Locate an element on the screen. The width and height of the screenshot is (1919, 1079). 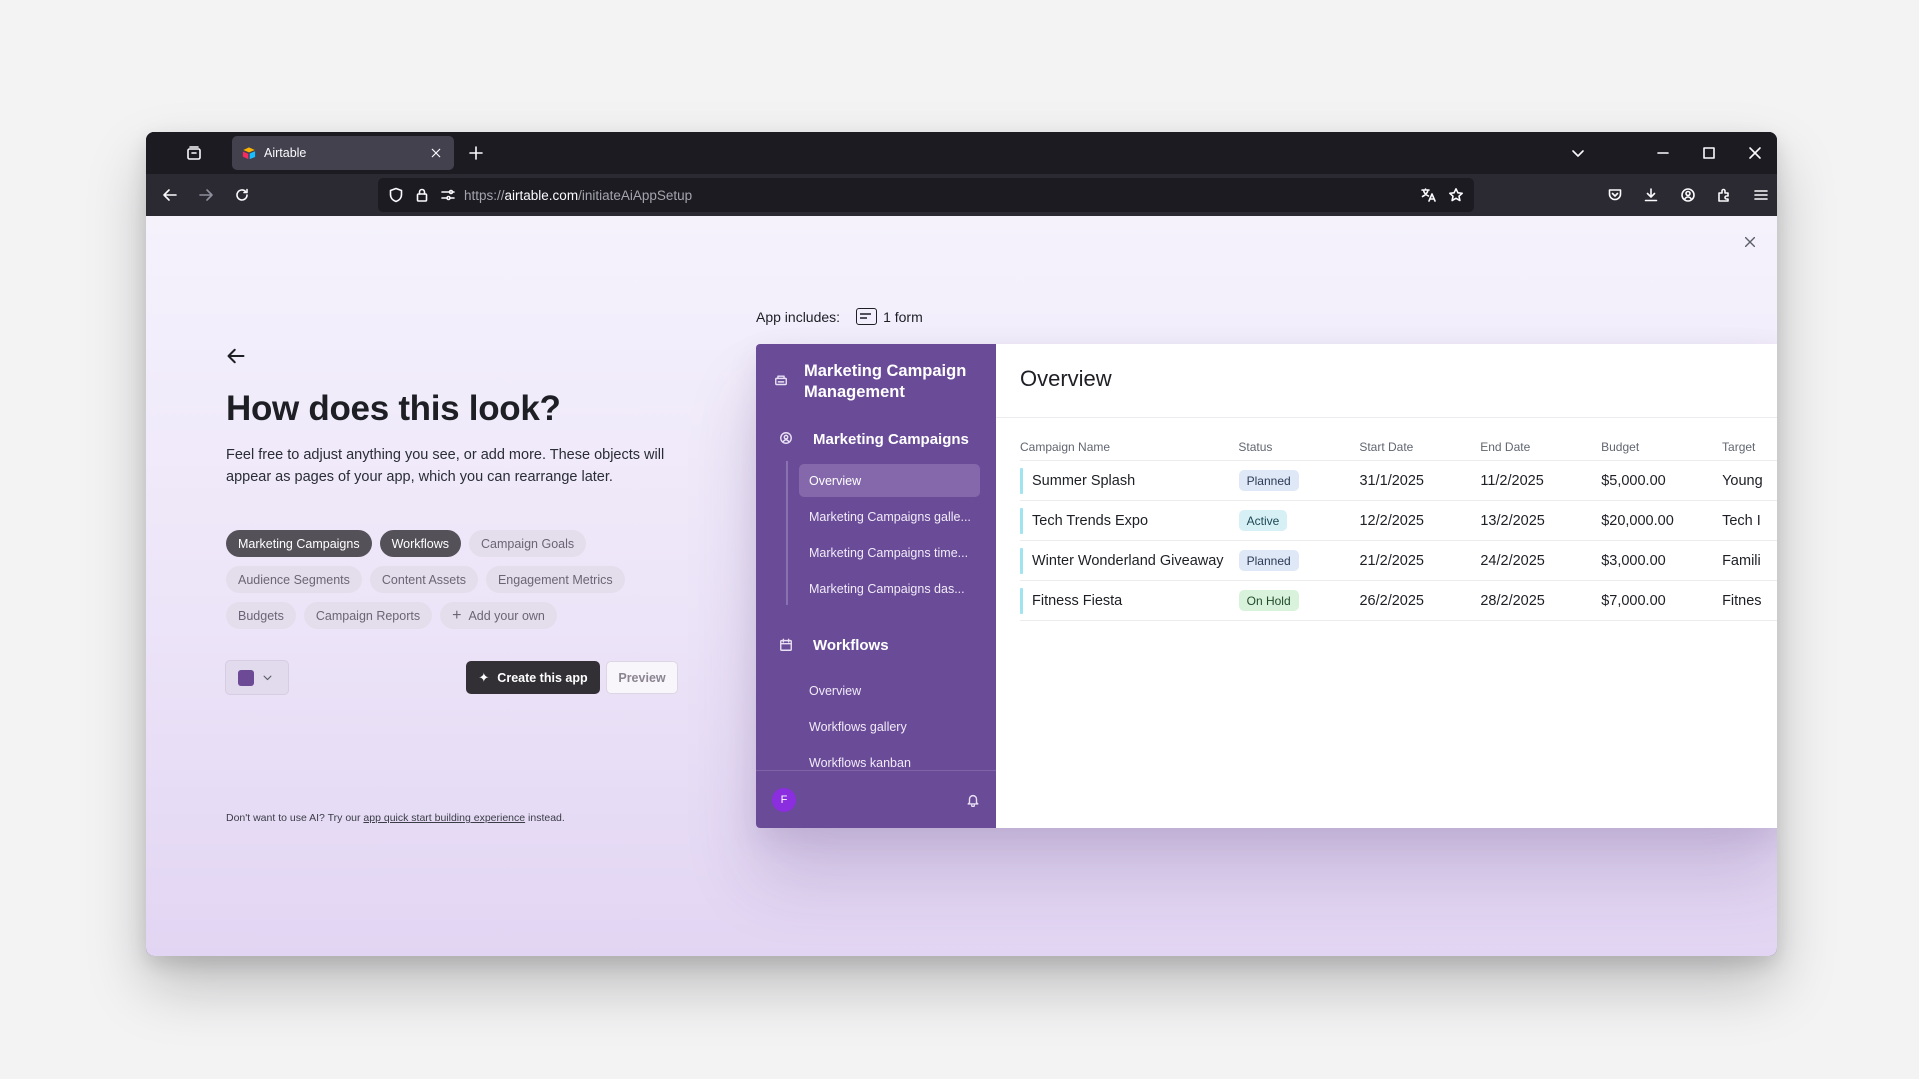
chip-campaign-reports: Campaign Reports is located at coordinates (368, 615).